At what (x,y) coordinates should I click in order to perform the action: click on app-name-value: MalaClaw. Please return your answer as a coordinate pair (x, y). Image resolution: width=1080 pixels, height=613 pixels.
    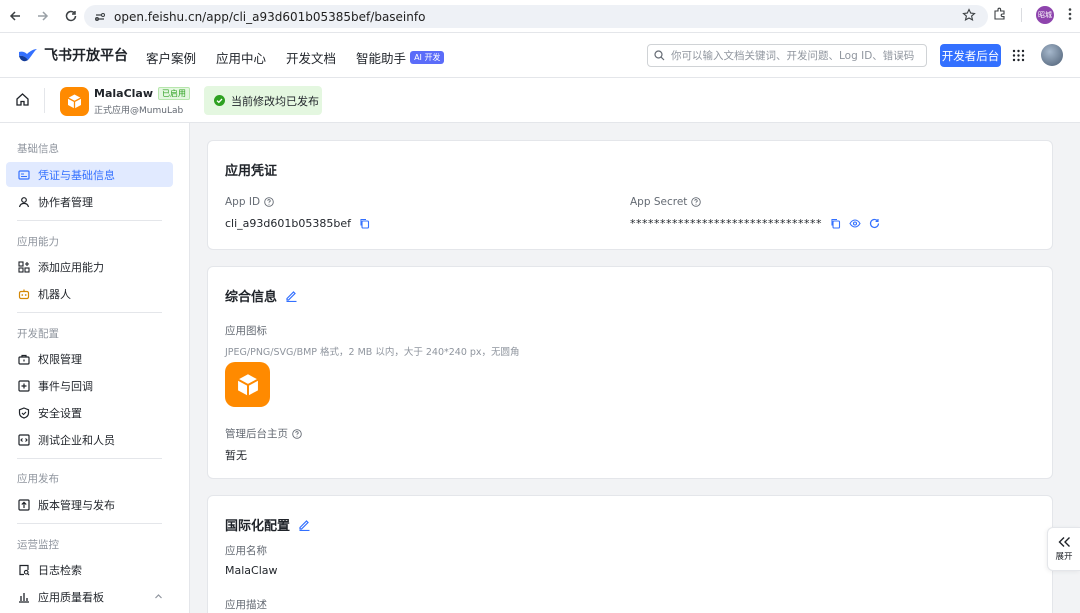
    Looking at the image, I should click on (251, 570).